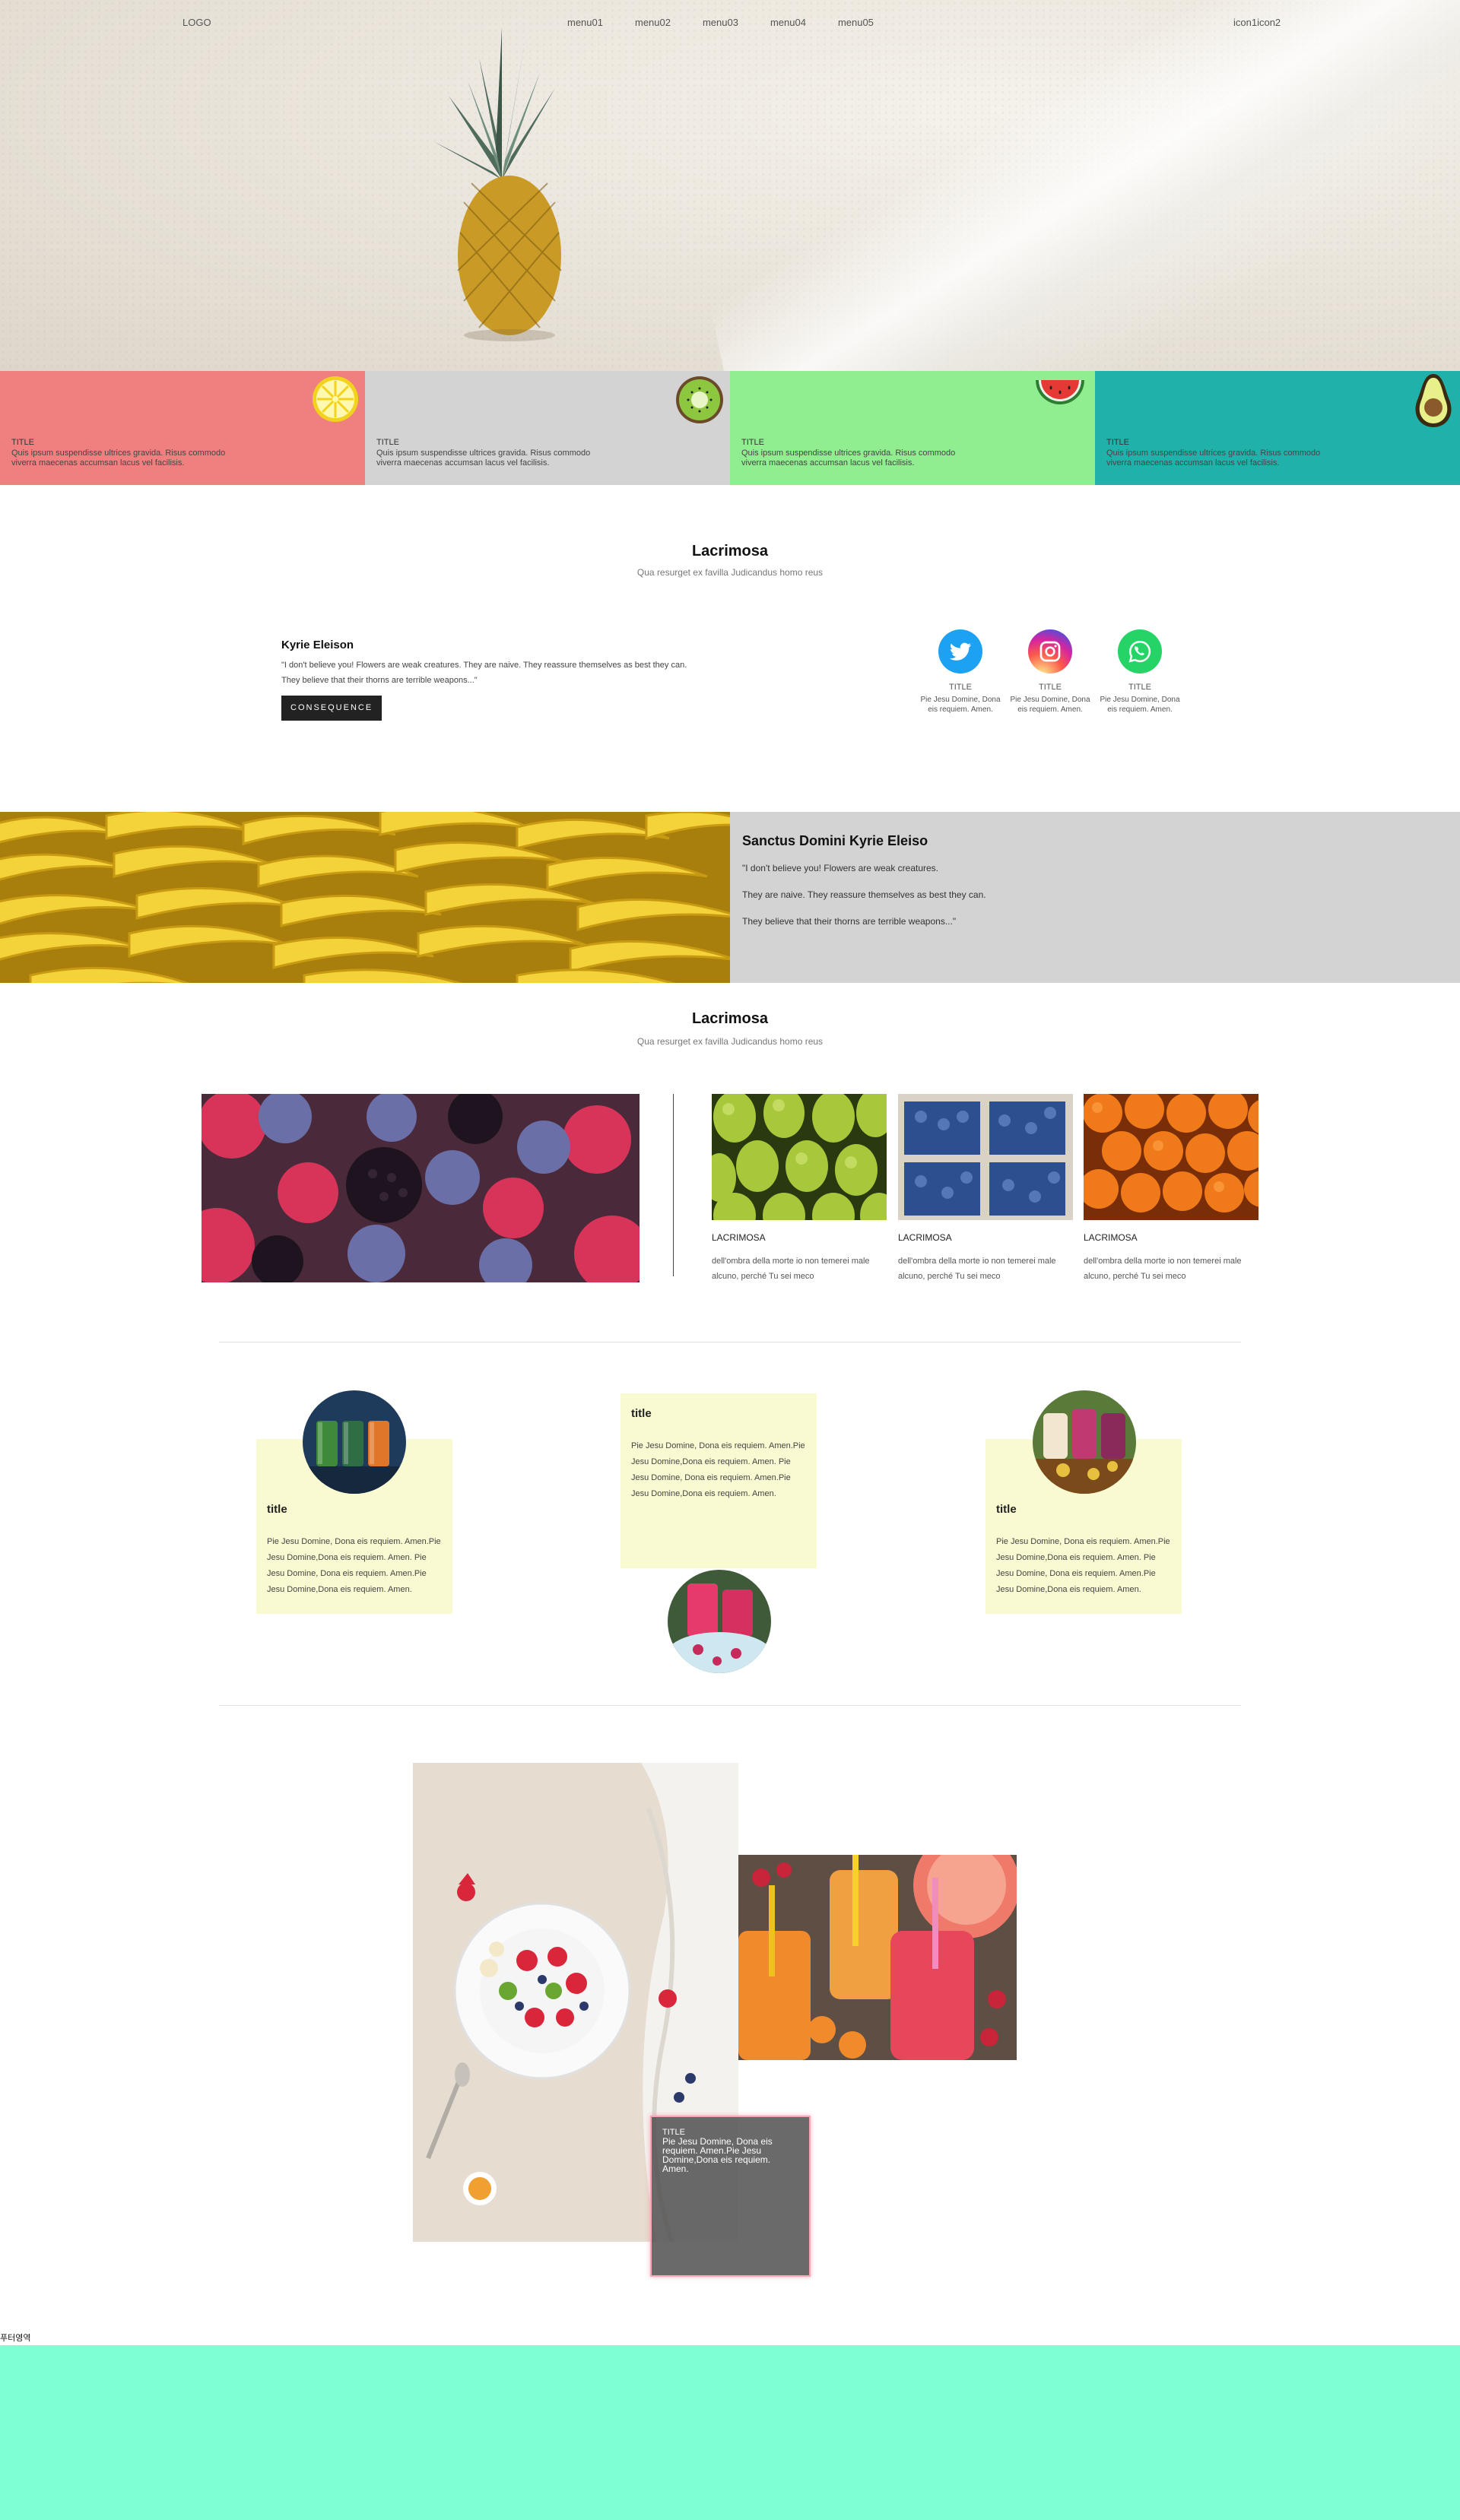 The width and height of the screenshot is (1460, 2520). Describe the element at coordinates (317, 645) in the screenshot. I see `quote-heading: Kyrie Eleison` at that location.